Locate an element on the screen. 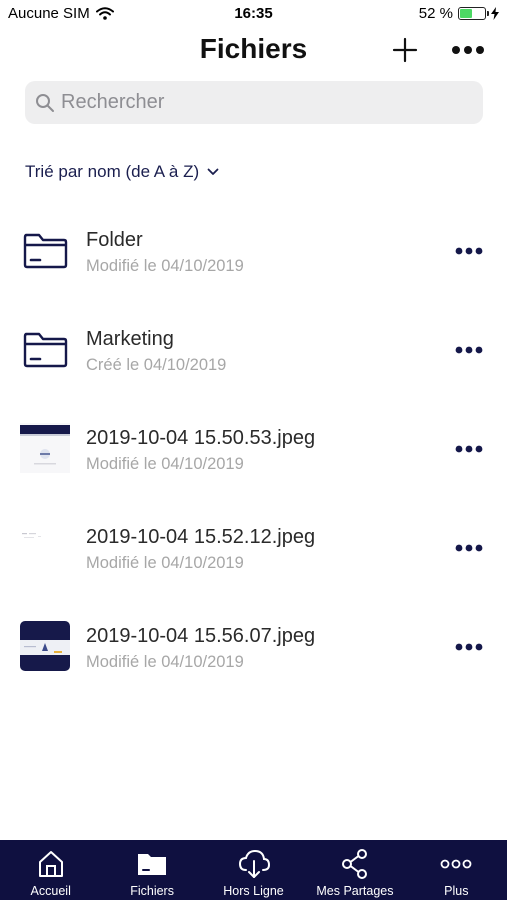 The width and height of the screenshot is (507, 900). status-bar: Aucune SIM 16:35 52 % is located at coordinates (253, 14).